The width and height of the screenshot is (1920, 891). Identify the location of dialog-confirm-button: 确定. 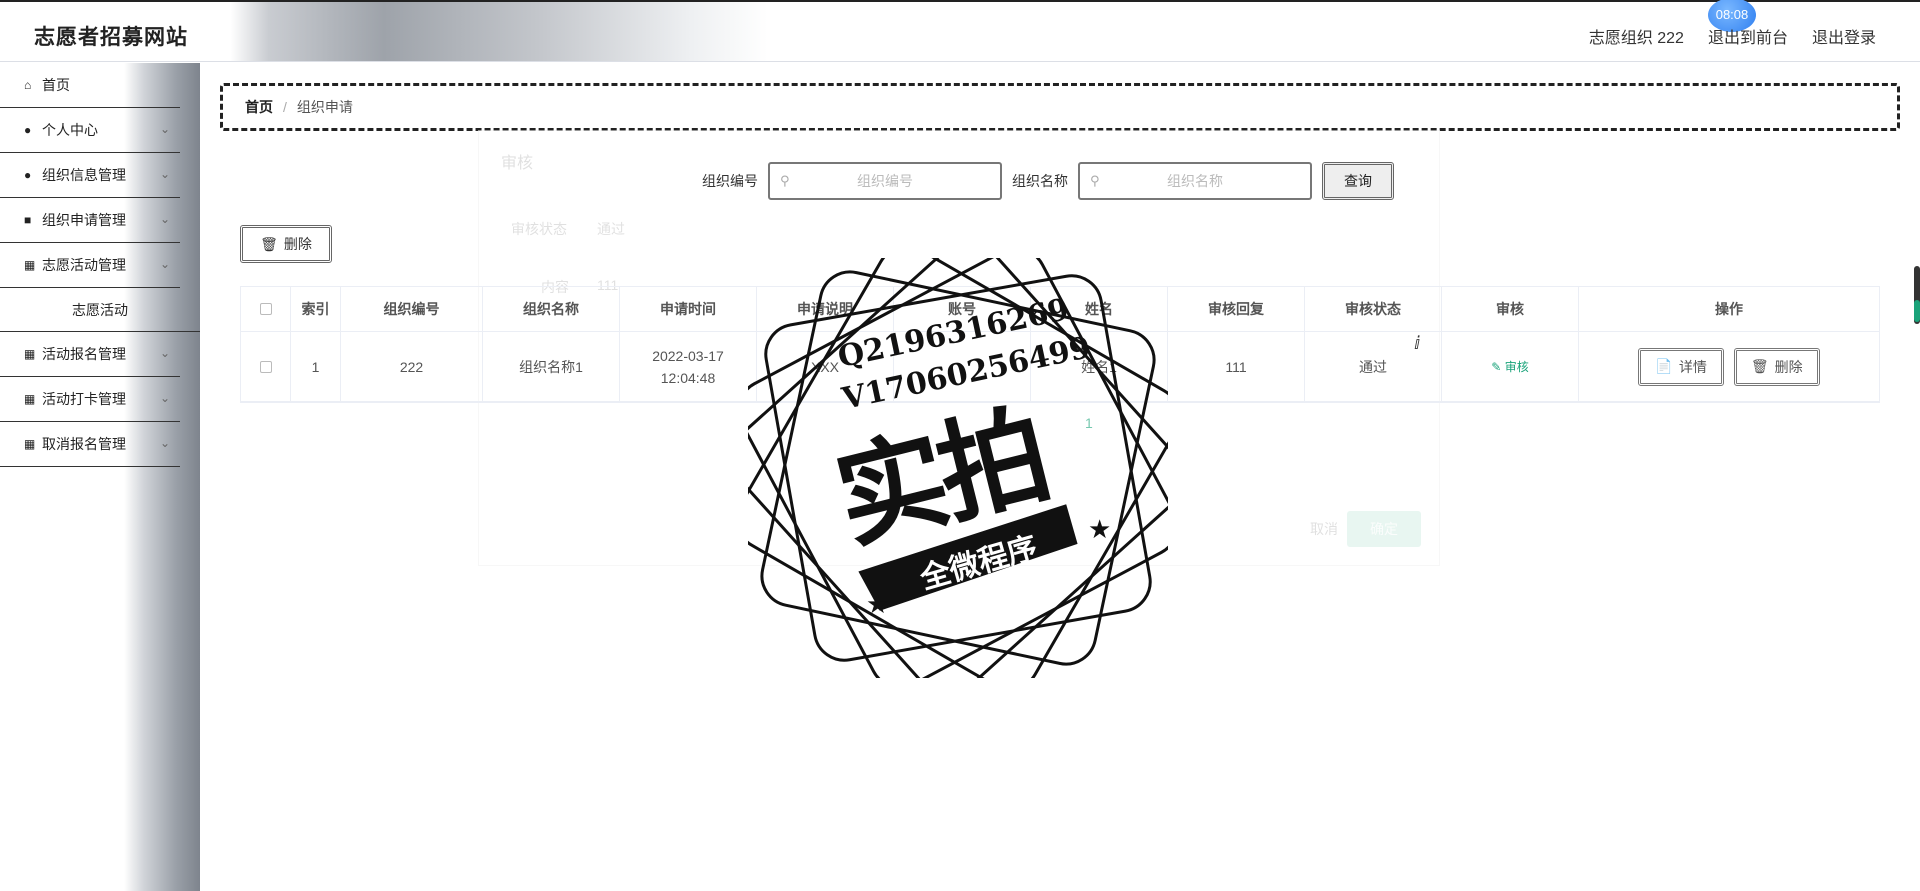
(1384, 529).